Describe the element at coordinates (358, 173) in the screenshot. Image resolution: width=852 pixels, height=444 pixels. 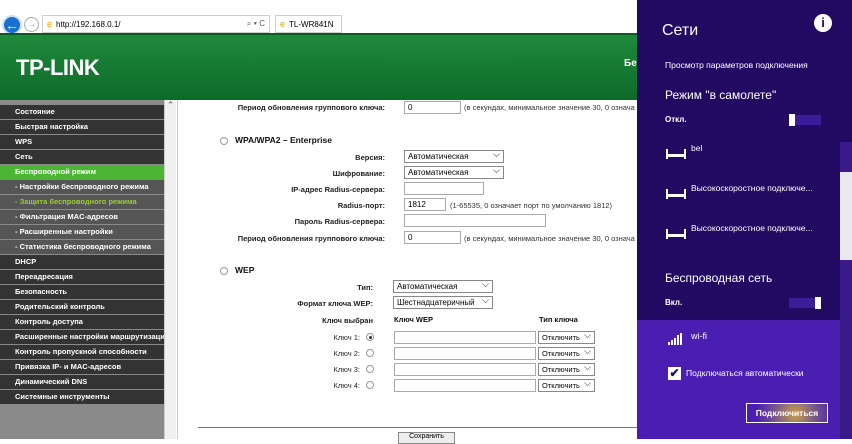
I see `encryption-label: Шифрование:` at that location.